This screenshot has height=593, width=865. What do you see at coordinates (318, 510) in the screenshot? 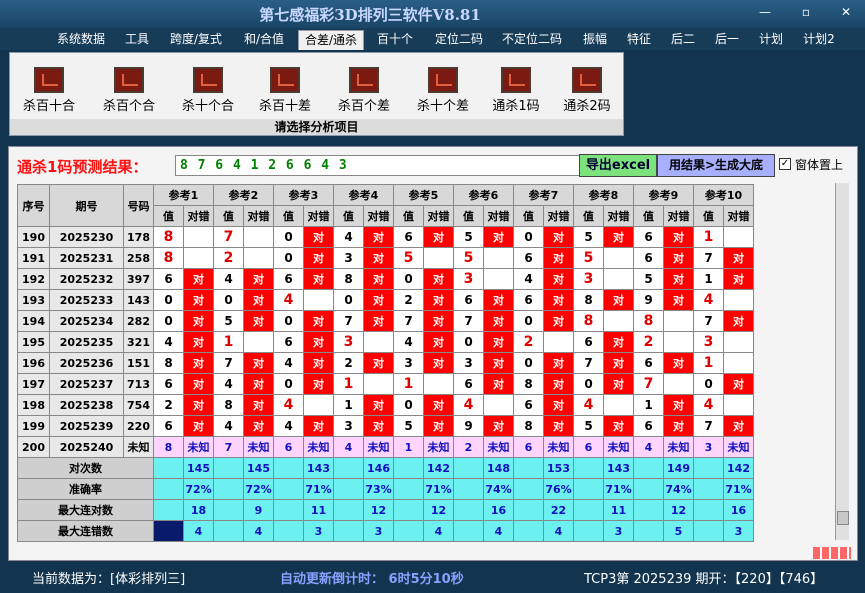
I see `stats-value: 11` at bounding box center [318, 510].